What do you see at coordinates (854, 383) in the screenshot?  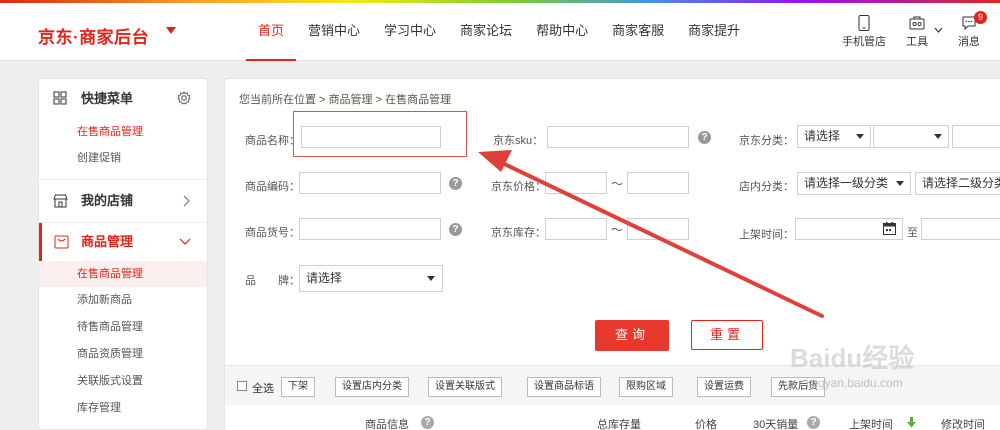 I see `watermark-url: jingyan.baidu.com` at bounding box center [854, 383].